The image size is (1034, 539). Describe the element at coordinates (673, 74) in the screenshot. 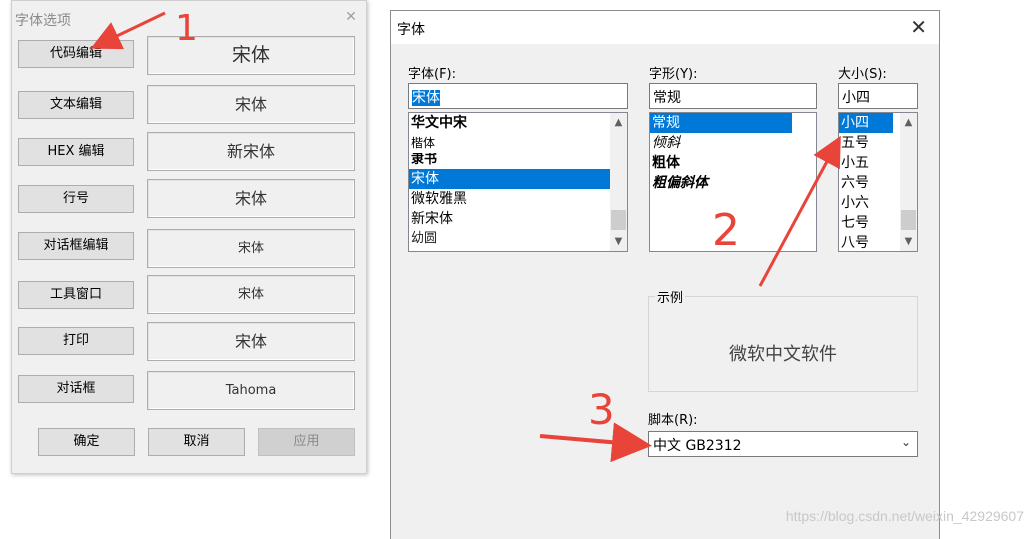

I see `style-label: 字形(Y):` at that location.